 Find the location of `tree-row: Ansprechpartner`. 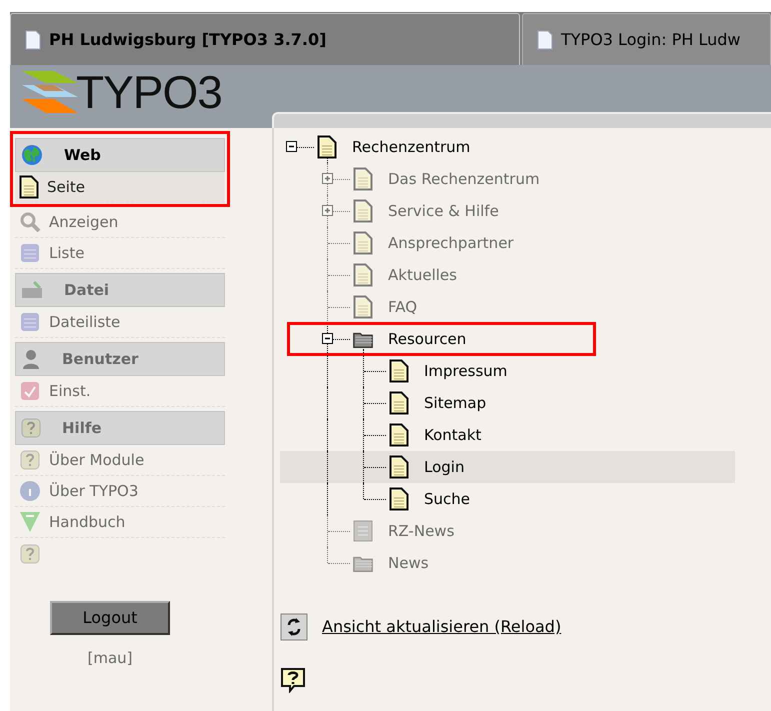

tree-row: Ansprechpartner is located at coordinates (507, 243).